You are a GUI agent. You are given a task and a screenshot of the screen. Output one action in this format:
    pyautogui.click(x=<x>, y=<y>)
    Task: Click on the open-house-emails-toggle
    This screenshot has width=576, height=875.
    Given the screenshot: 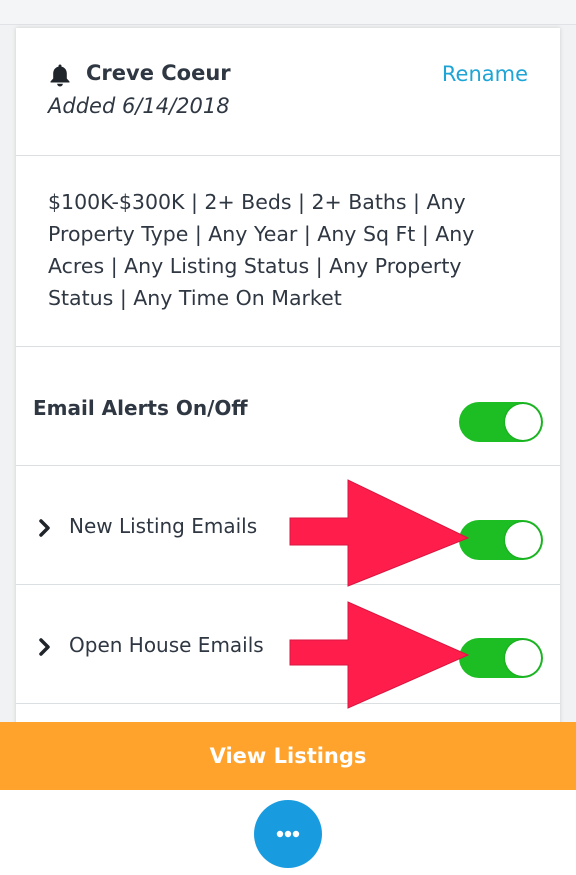 What is the action you would take?
    pyautogui.click(x=501, y=658)
    